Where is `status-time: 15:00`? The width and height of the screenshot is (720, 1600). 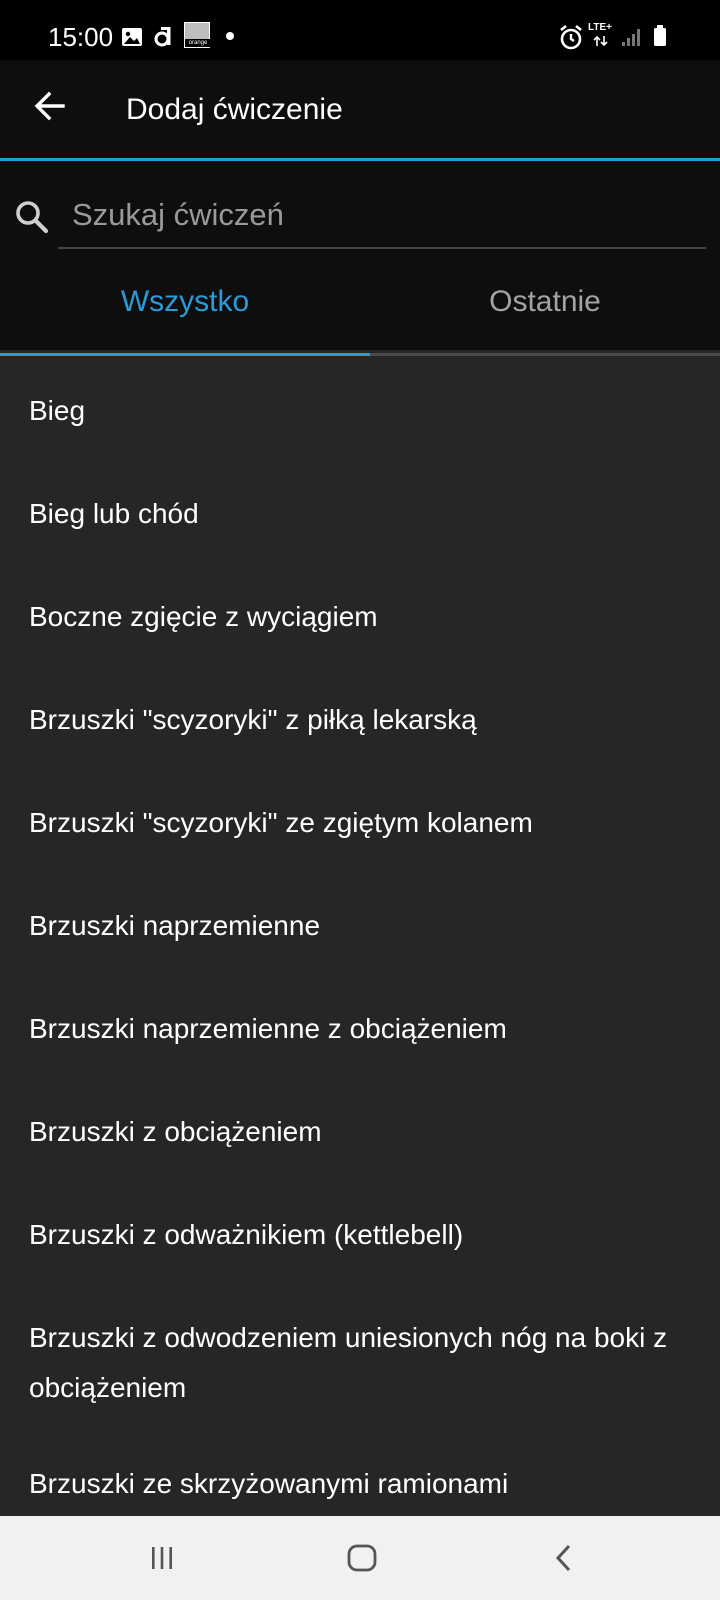 status-time: 15:00 is located at coordinates (81, 37).